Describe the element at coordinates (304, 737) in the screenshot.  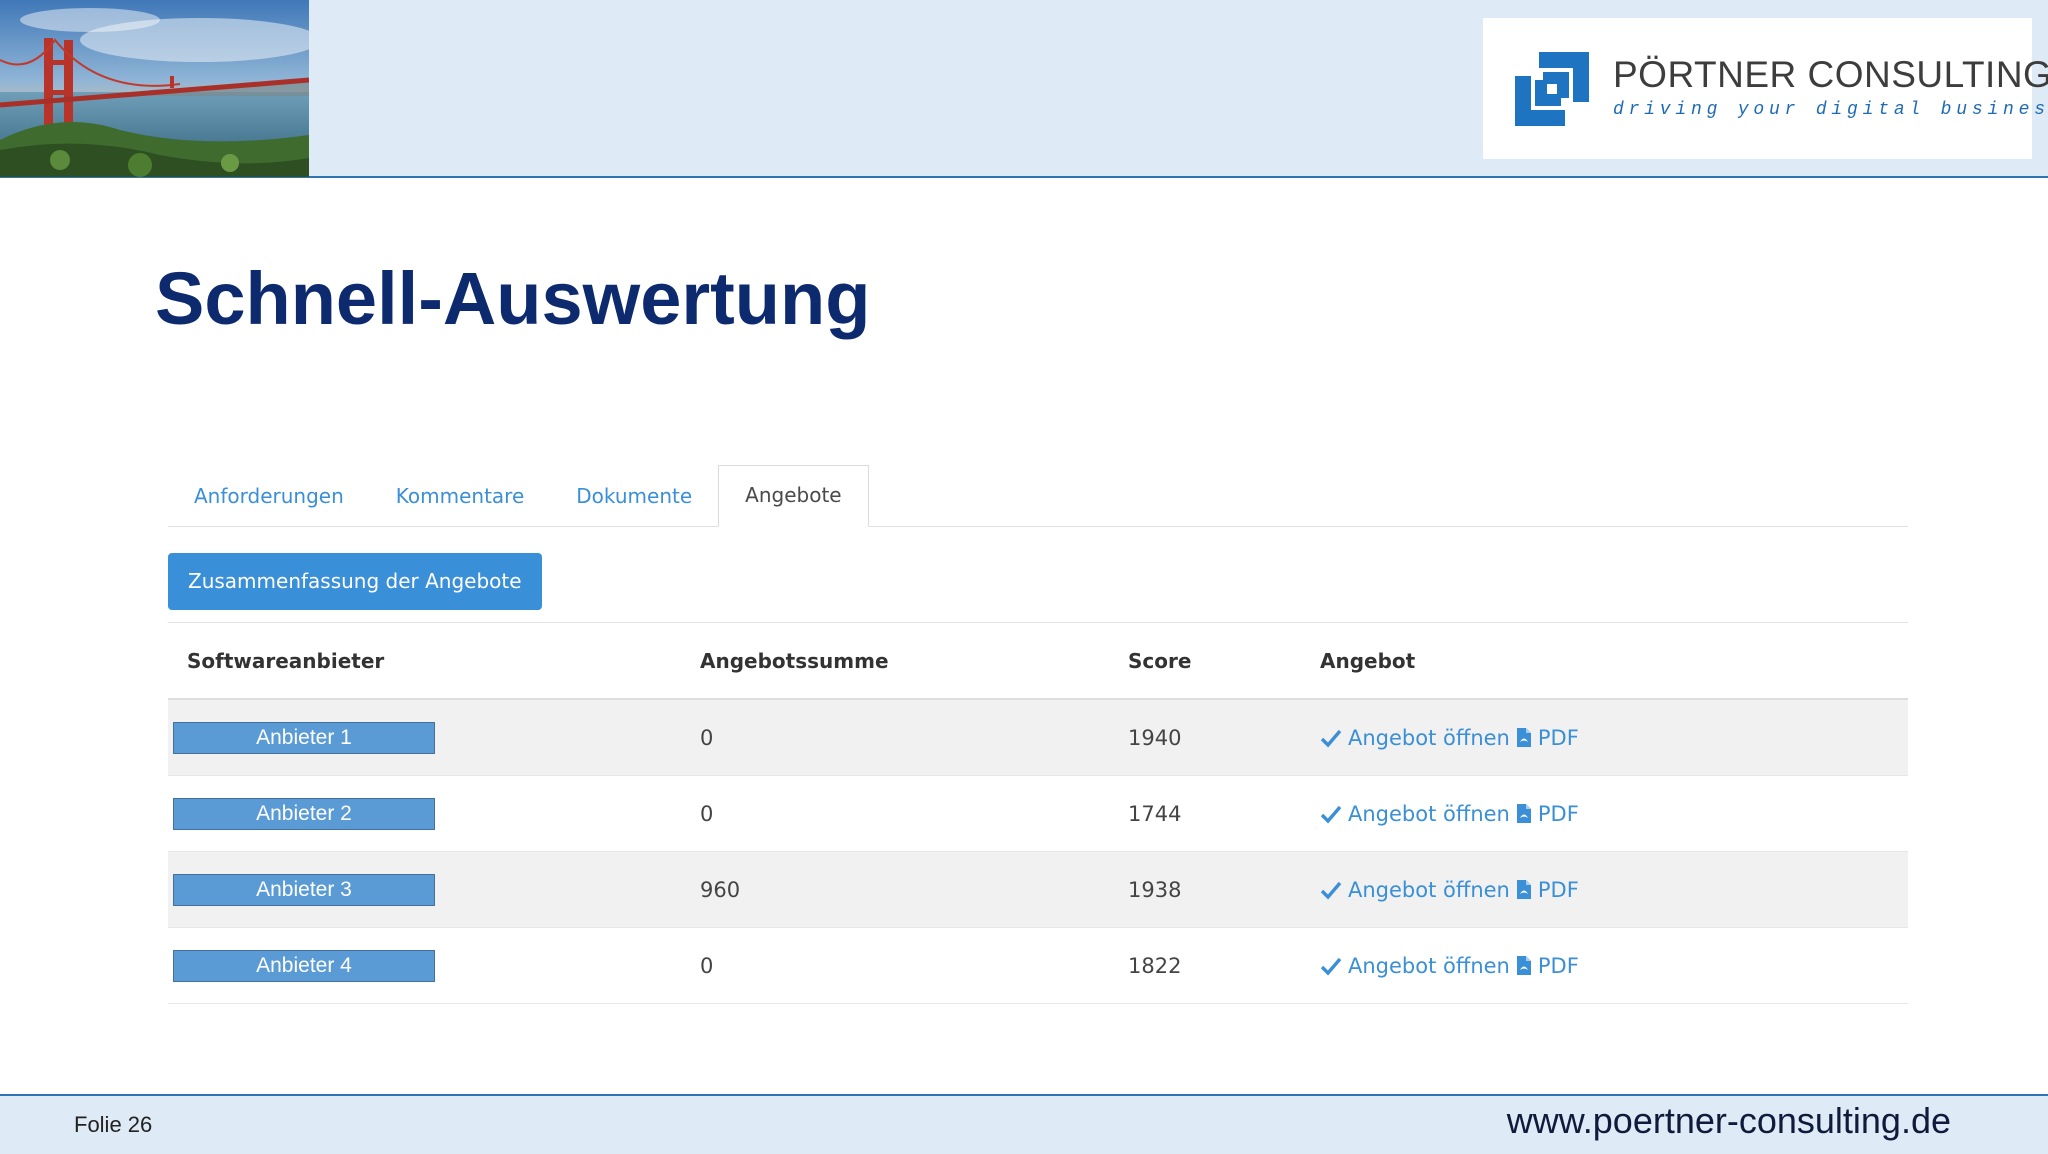
I see `vendor-name: Anbieter 1` at that location.